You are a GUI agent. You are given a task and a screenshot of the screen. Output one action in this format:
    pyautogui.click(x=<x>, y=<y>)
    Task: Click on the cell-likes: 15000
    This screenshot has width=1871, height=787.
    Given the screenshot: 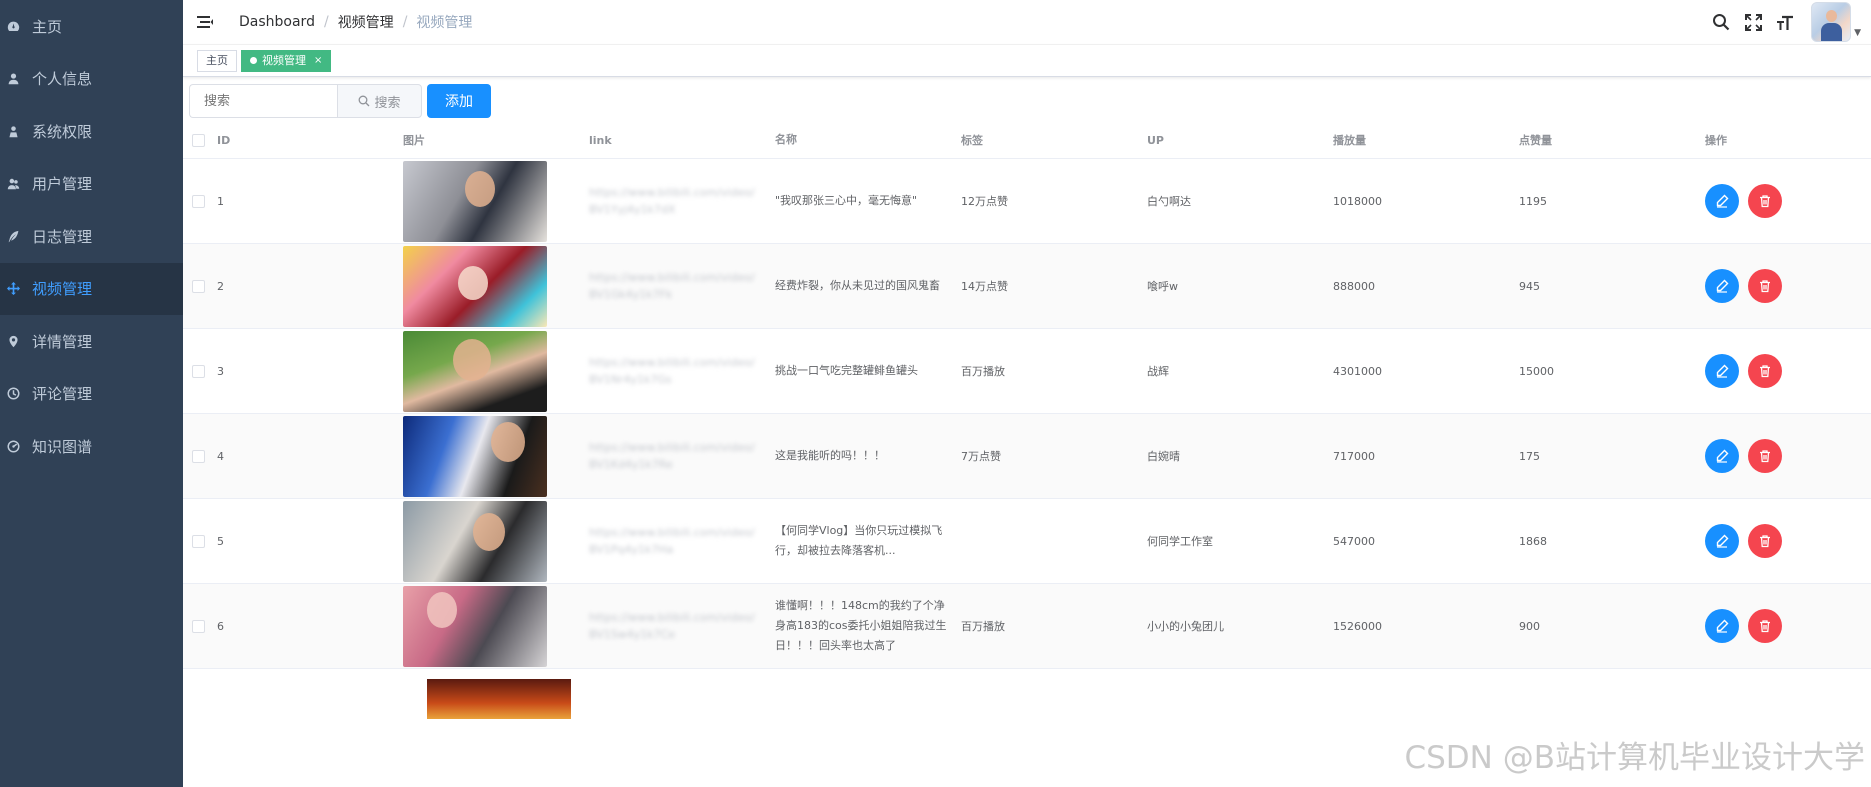 What is the action you would take?
    pyautogui.click(x=1536, y=371)
    